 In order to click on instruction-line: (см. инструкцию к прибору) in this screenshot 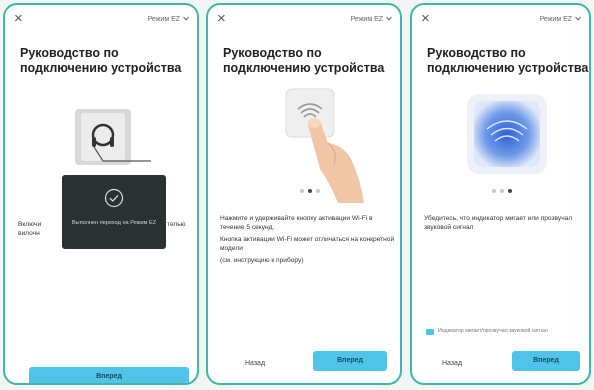, I will do `click(262, 261)`.